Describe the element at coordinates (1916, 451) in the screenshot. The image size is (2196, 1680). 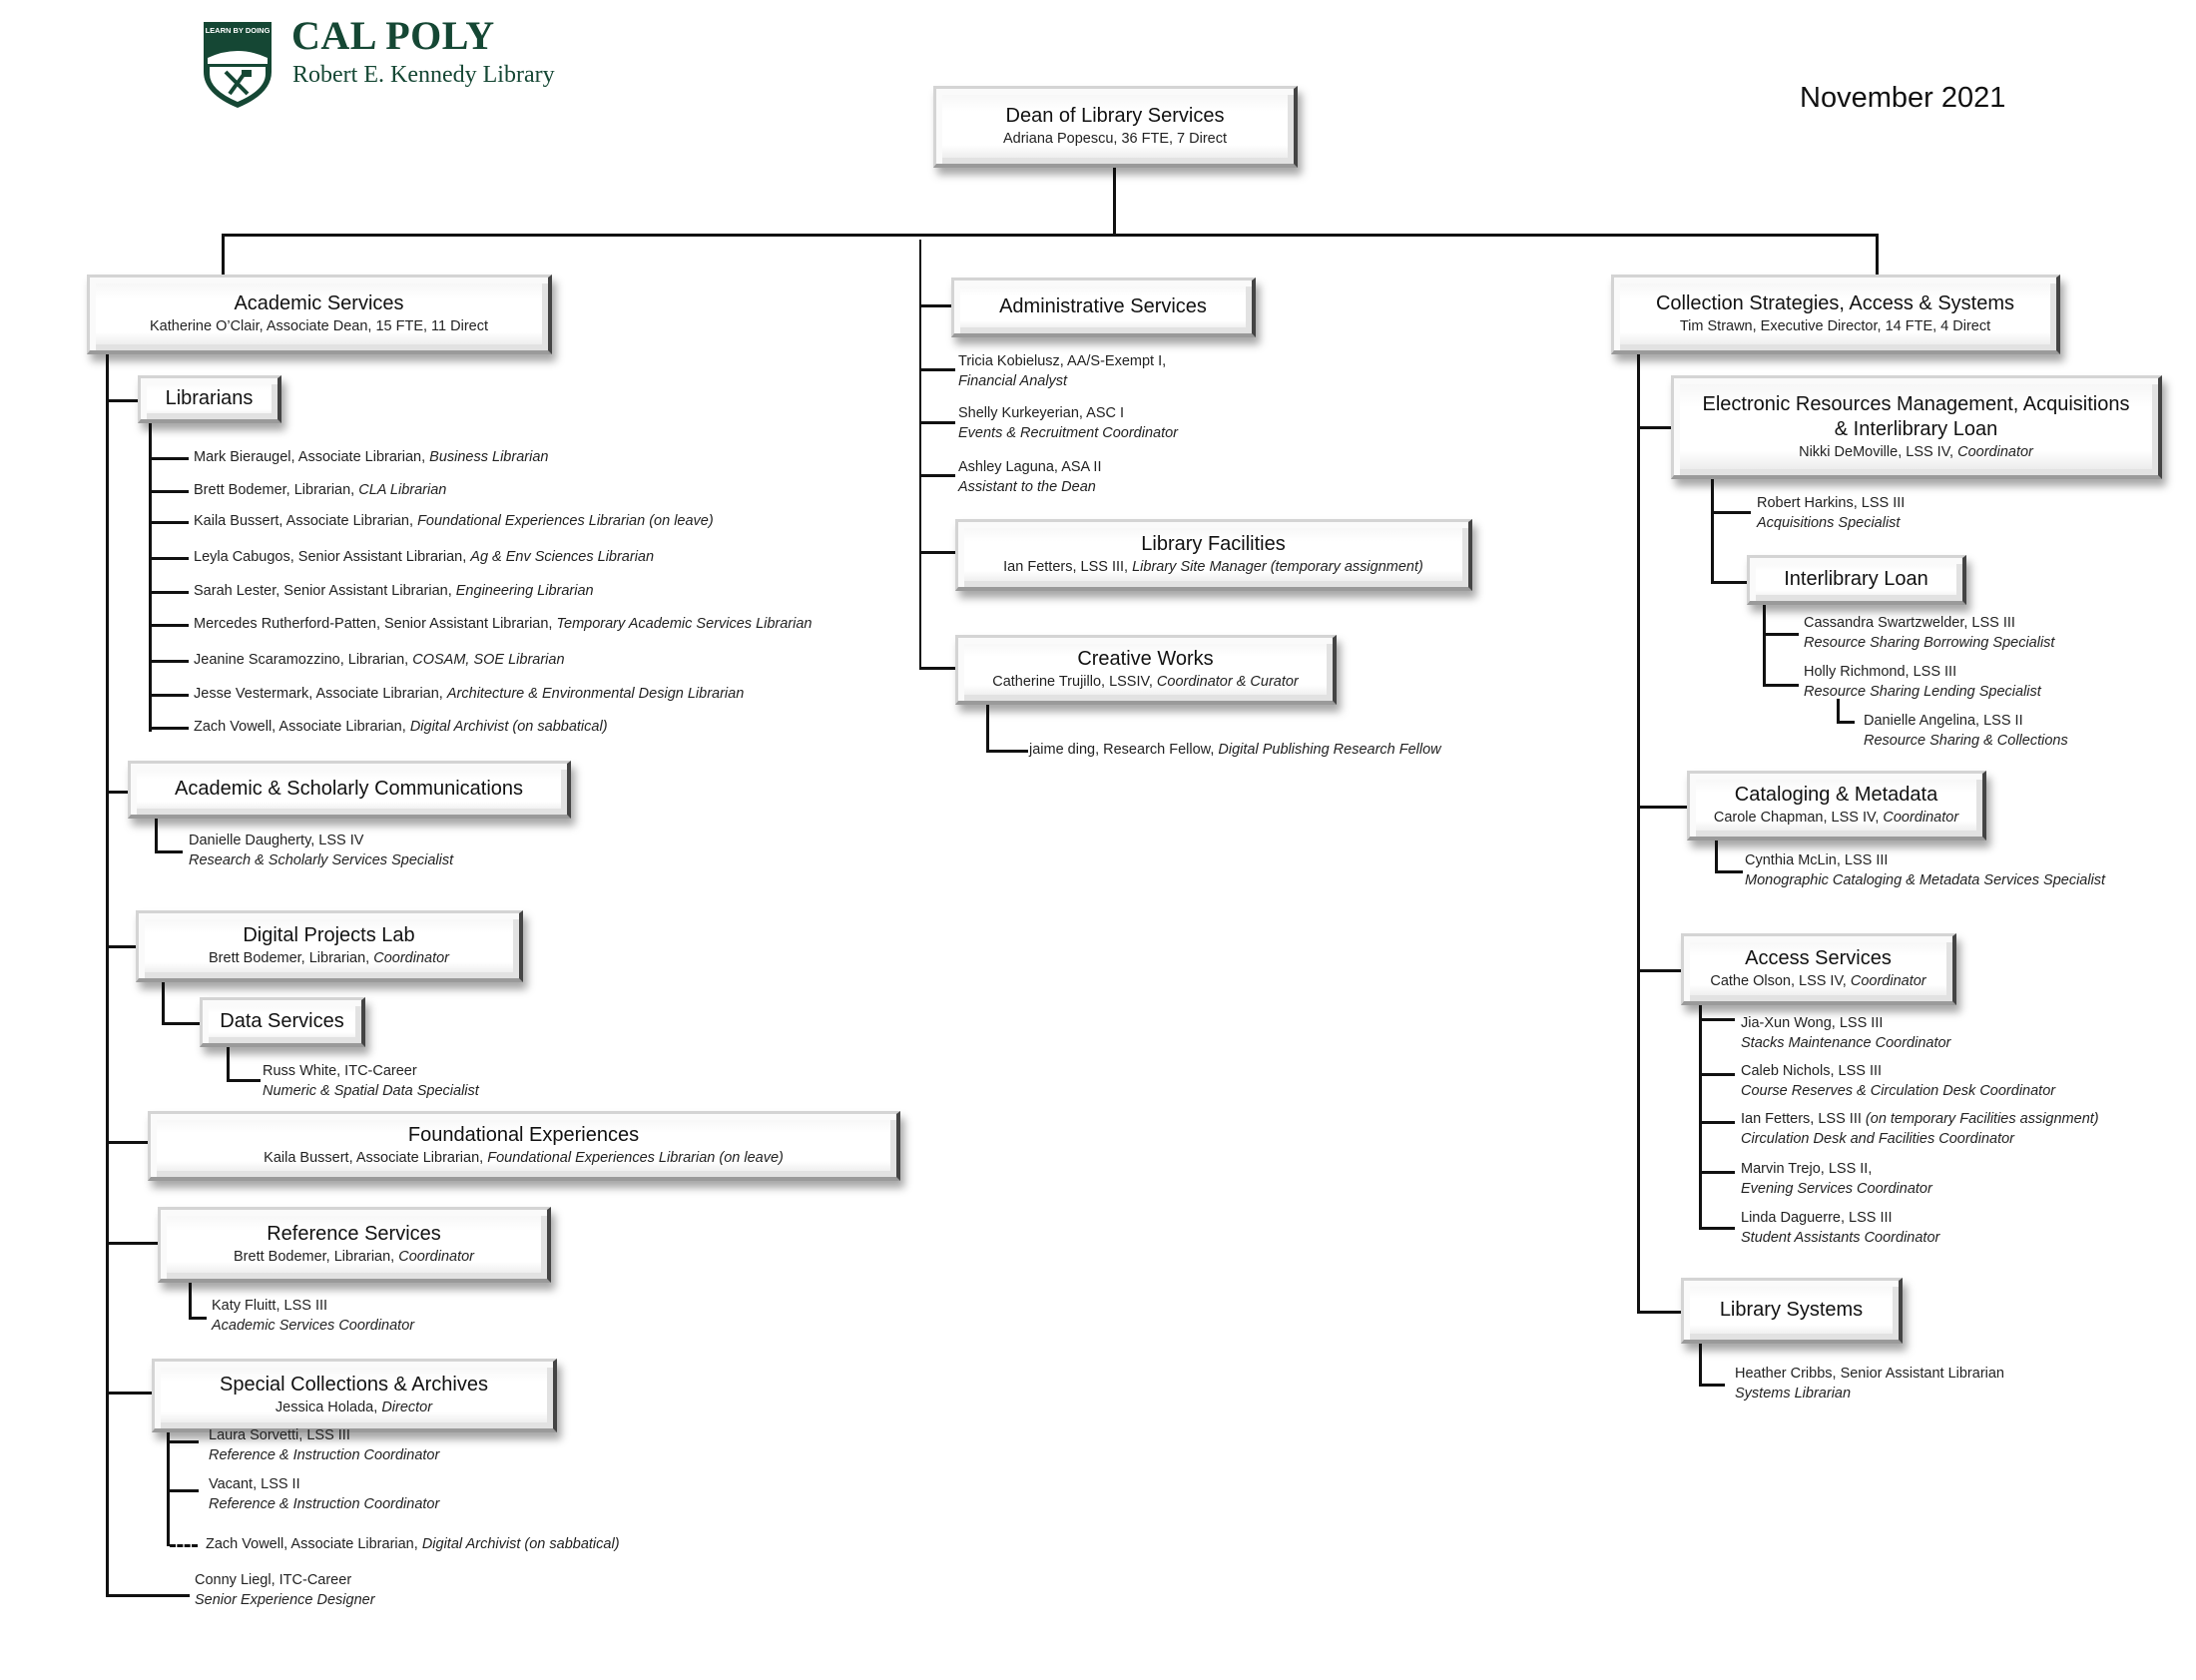
I see `box-subtitle: Nikki DeMoville, LSS IV, Coordinator` at that location.